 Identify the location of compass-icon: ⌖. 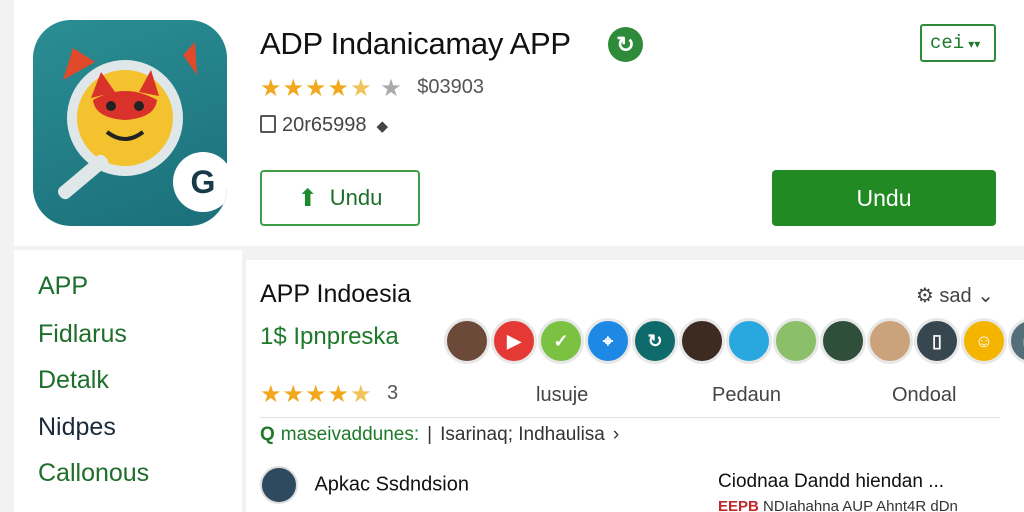
(608, 341).